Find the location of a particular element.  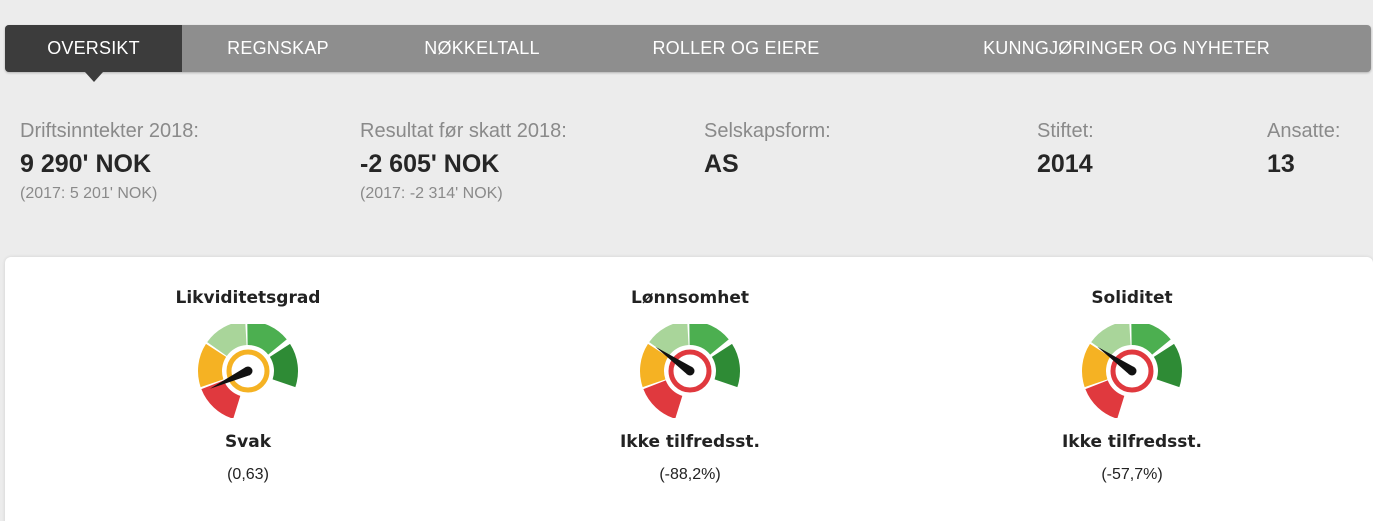

tab-roller-og-eiere: ROLLER OG EIERE is located at coordinates (736, 48).